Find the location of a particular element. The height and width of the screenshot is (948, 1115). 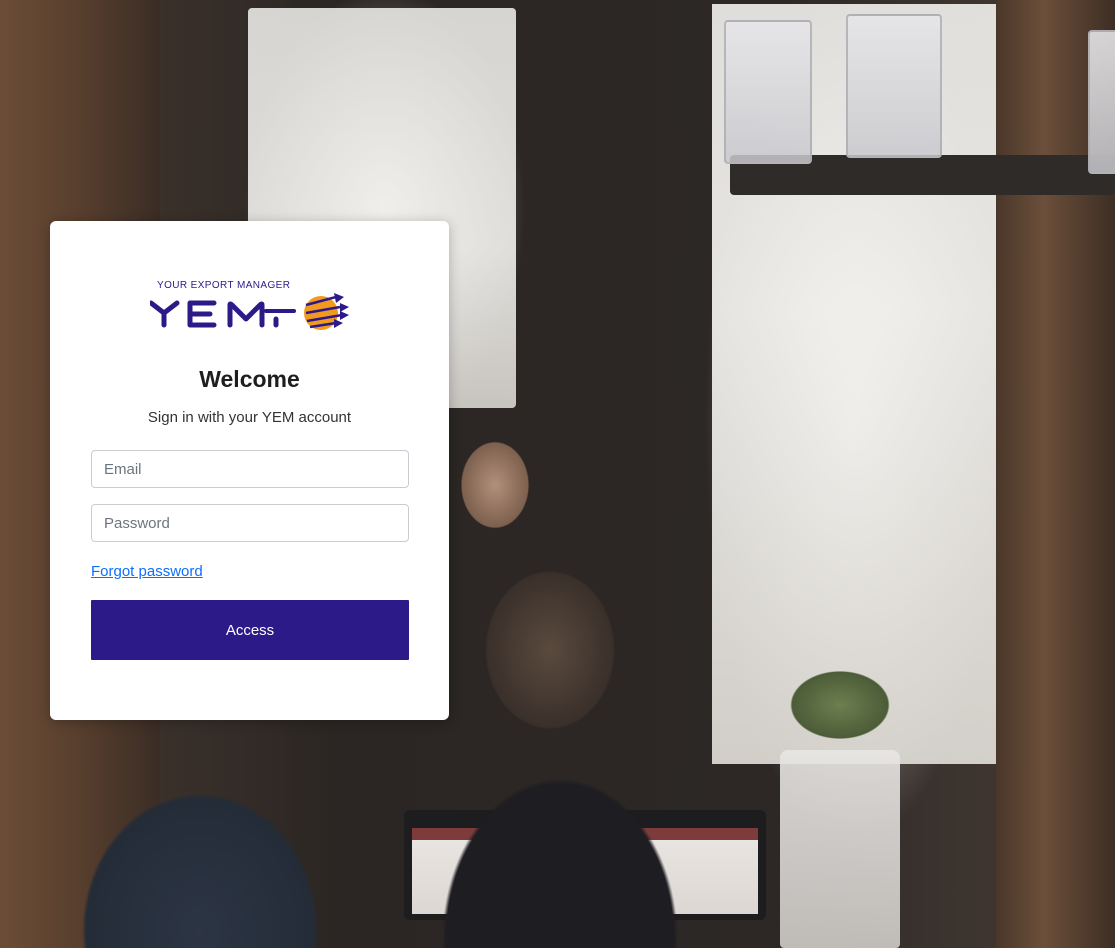

yem-logo: YOUR EXPORT MANAGER is located at coordinates (250, 303).